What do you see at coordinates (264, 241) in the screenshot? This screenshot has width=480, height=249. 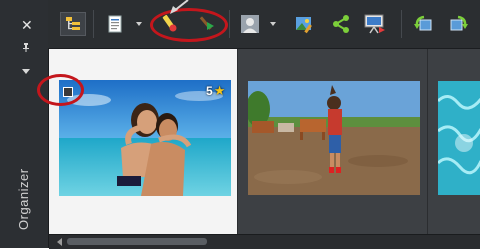 I see `horizontal-scrollbar` at bounding box center [264, 241].